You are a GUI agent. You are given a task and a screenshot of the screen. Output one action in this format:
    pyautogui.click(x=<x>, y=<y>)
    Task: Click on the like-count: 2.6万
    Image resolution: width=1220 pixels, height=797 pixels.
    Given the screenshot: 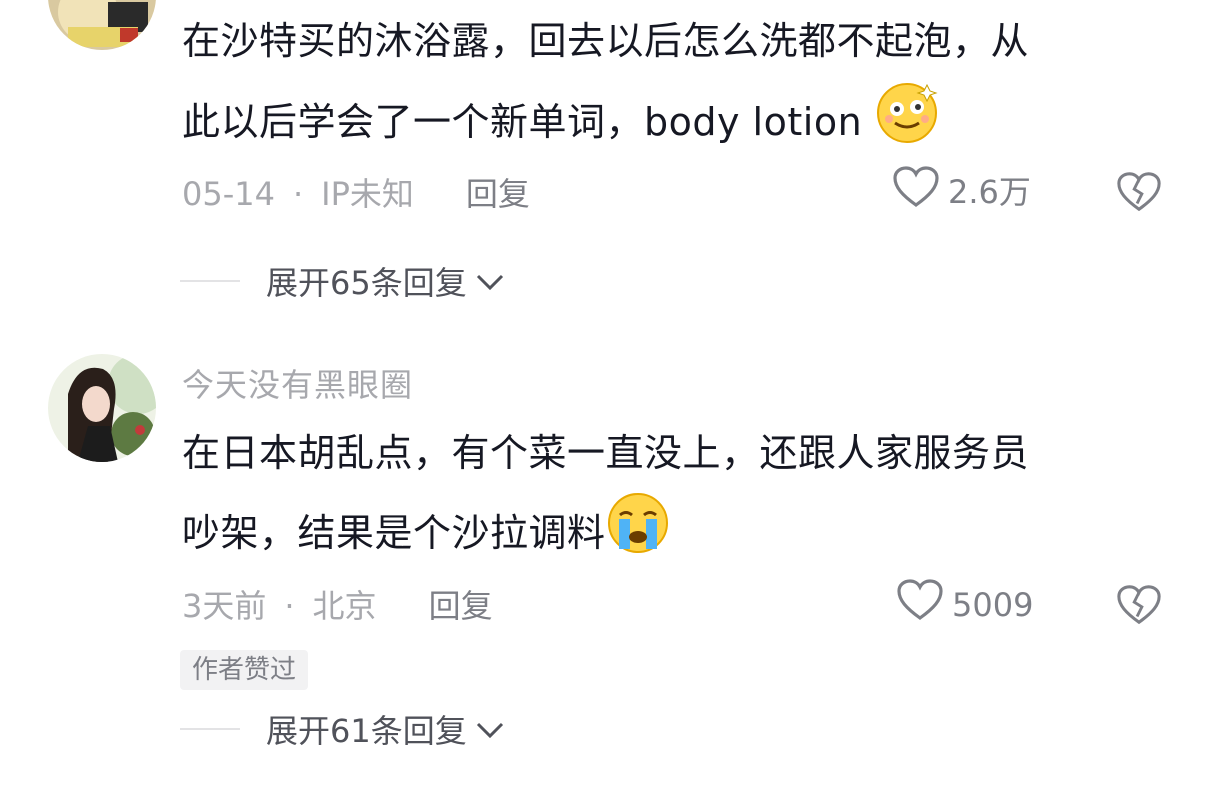 What is the action you would take?
    pyautogui.click(x=989, y=192)
    